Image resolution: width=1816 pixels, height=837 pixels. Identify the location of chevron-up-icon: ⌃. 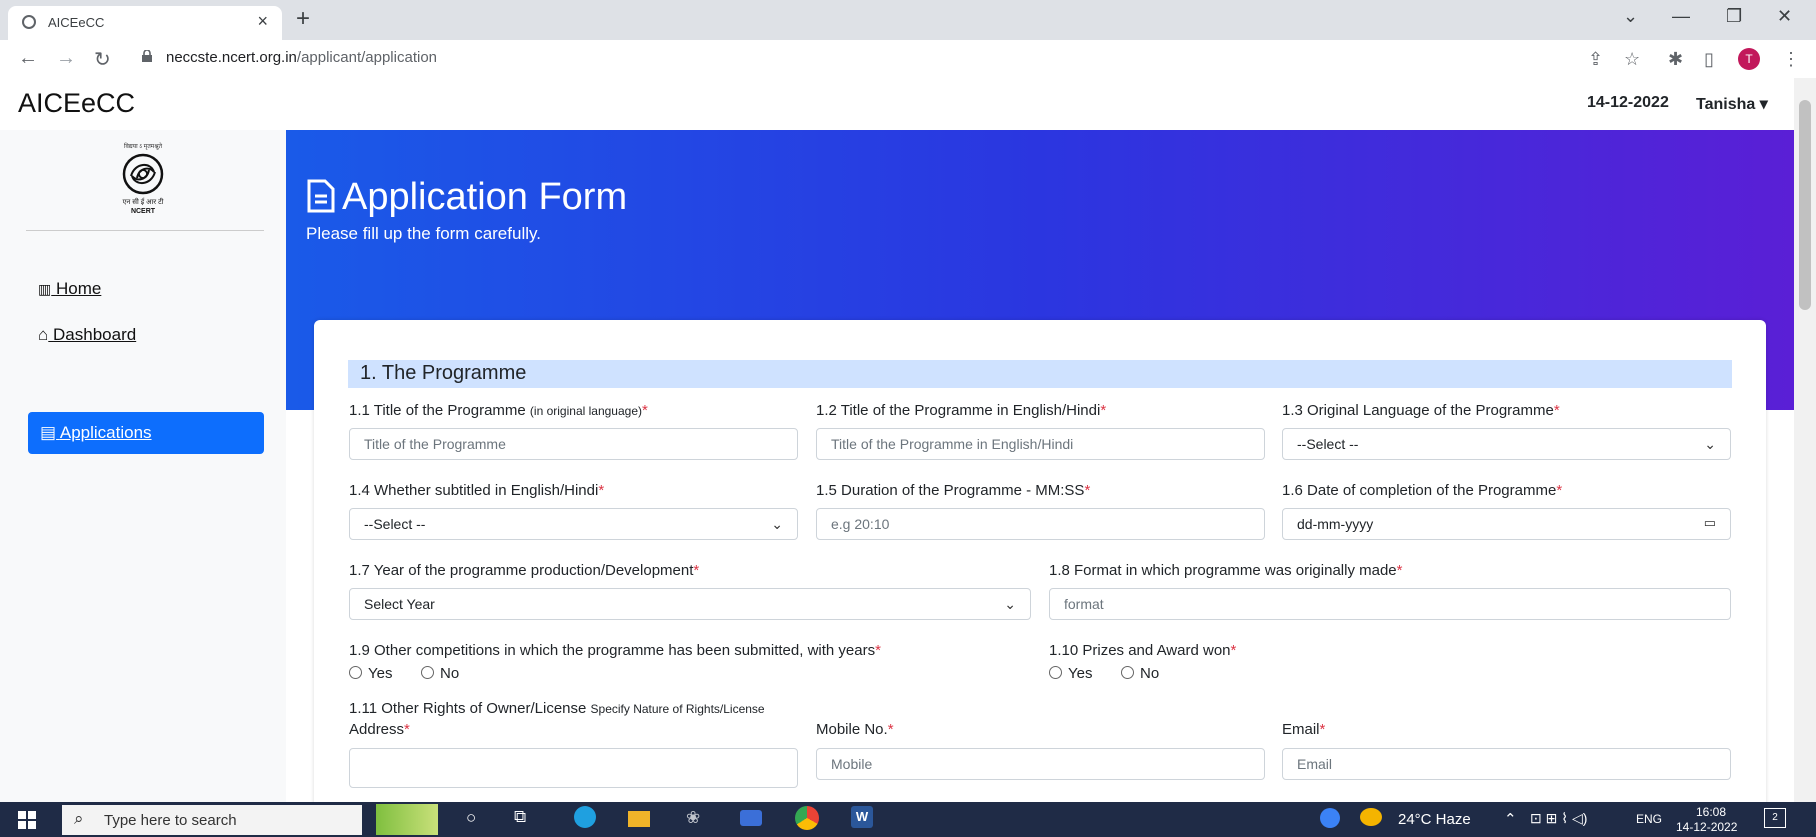
(1510, 819).